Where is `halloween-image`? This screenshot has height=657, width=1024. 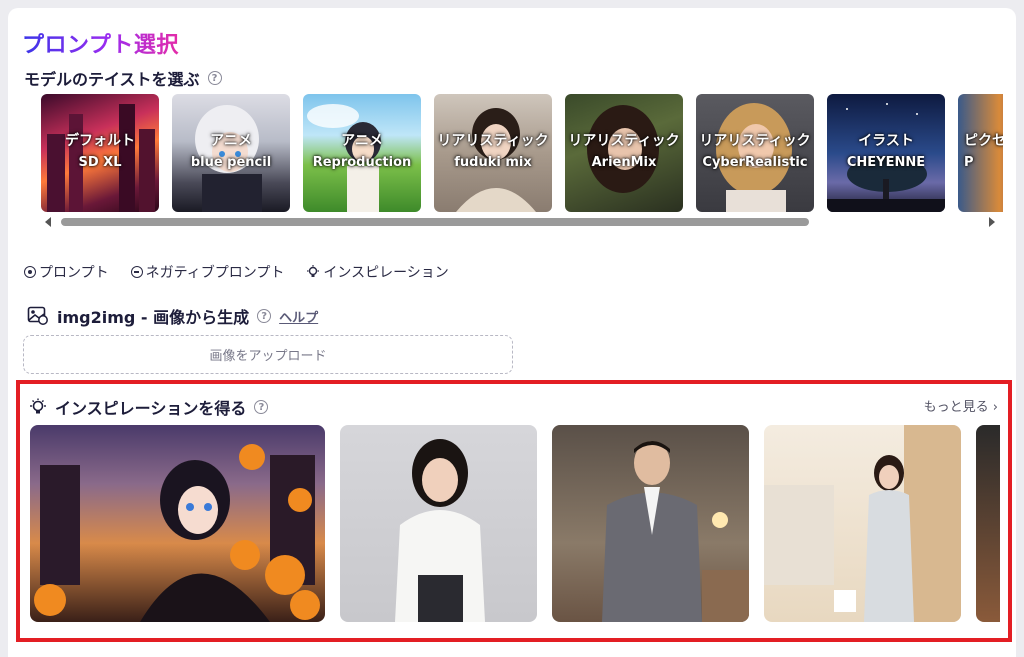 halloween-image is located at coordinates (177, 533).